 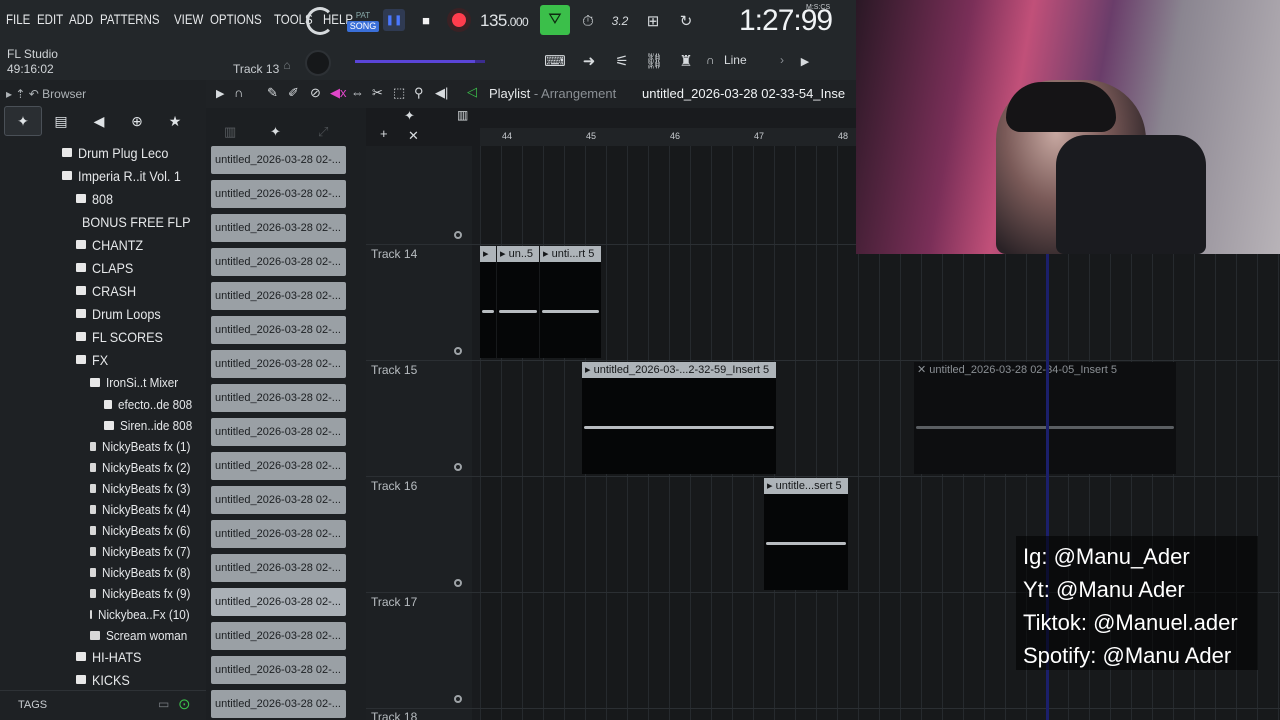 What do you see at coordinates (100, 530) in the screenshot?
I see `browser-item: NickyBeats fx (6)` at bounding box center [100, 530].